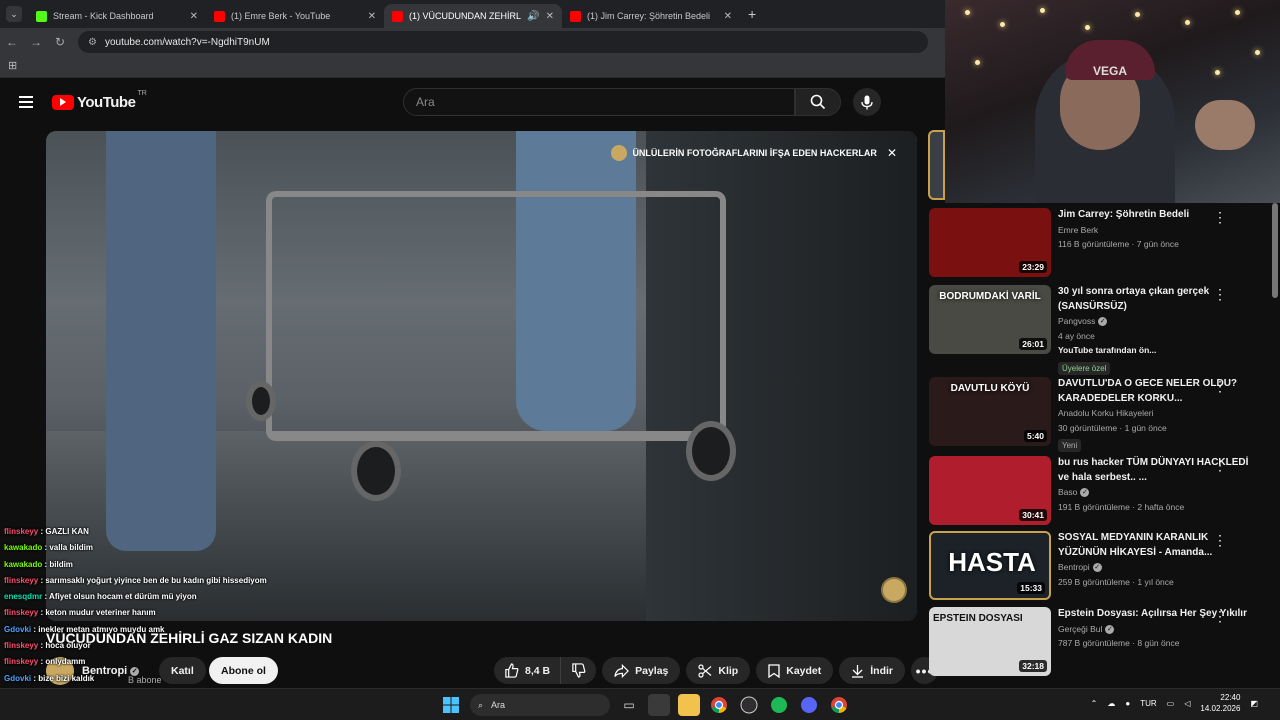  What do you see at coordinates (990, 490) in the screenshot?
I see `video-thumbnail: 30:41` at bounding box center [990, 490].